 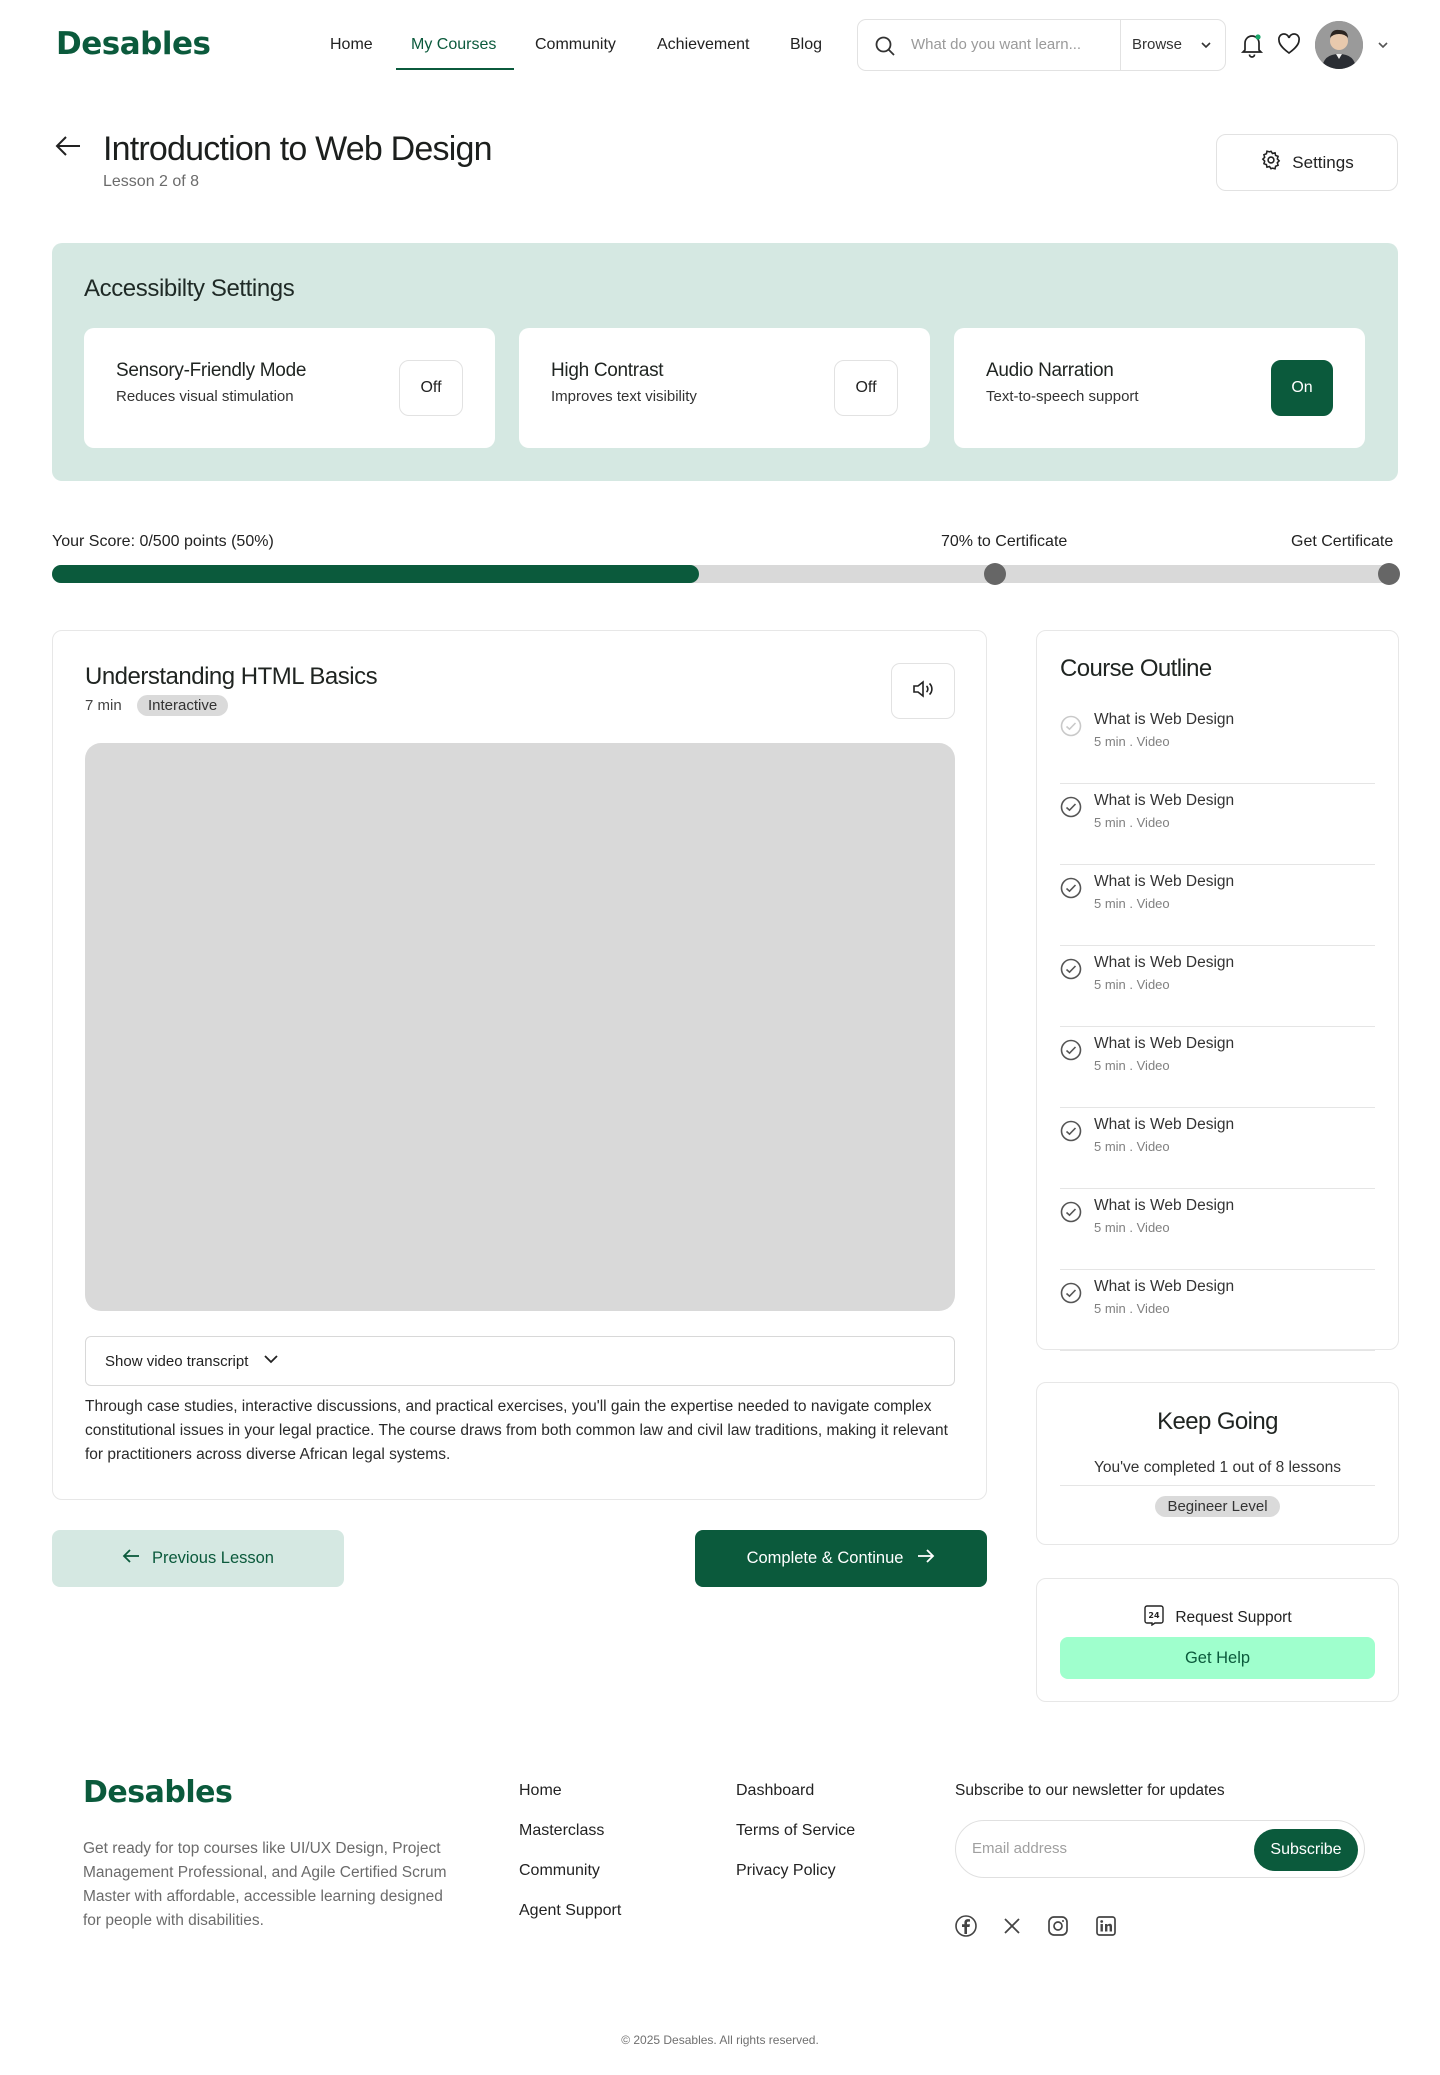 What do you see at coordinates (298, 149) in the screenshot?
I see `page-title: Introduction to Web Design` at bounding box center [298, 149].